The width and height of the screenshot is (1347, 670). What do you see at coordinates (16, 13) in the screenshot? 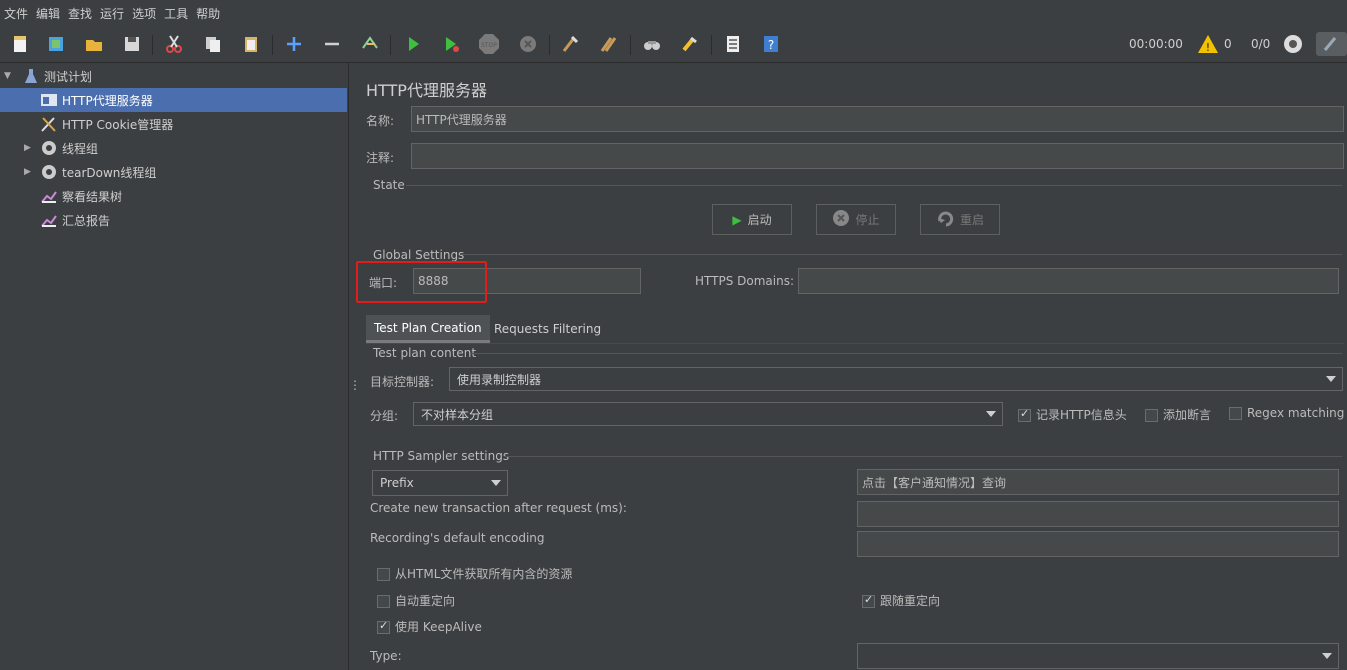
I see `menu-file: 文件` at bounding box center [16, 13].